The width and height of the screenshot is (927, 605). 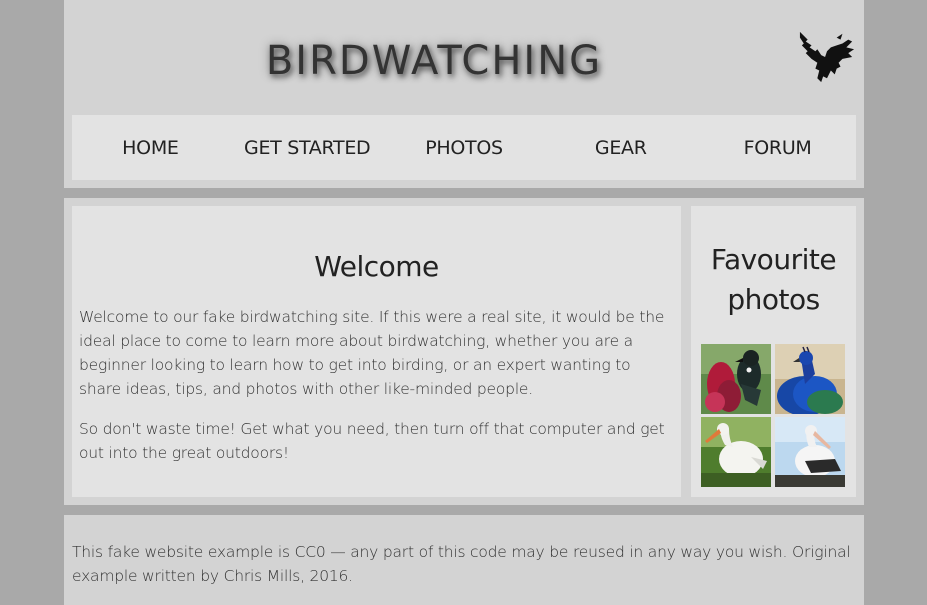 I want to click on nav-get-started-label: GET STARTED, so click(x=307, y=147).